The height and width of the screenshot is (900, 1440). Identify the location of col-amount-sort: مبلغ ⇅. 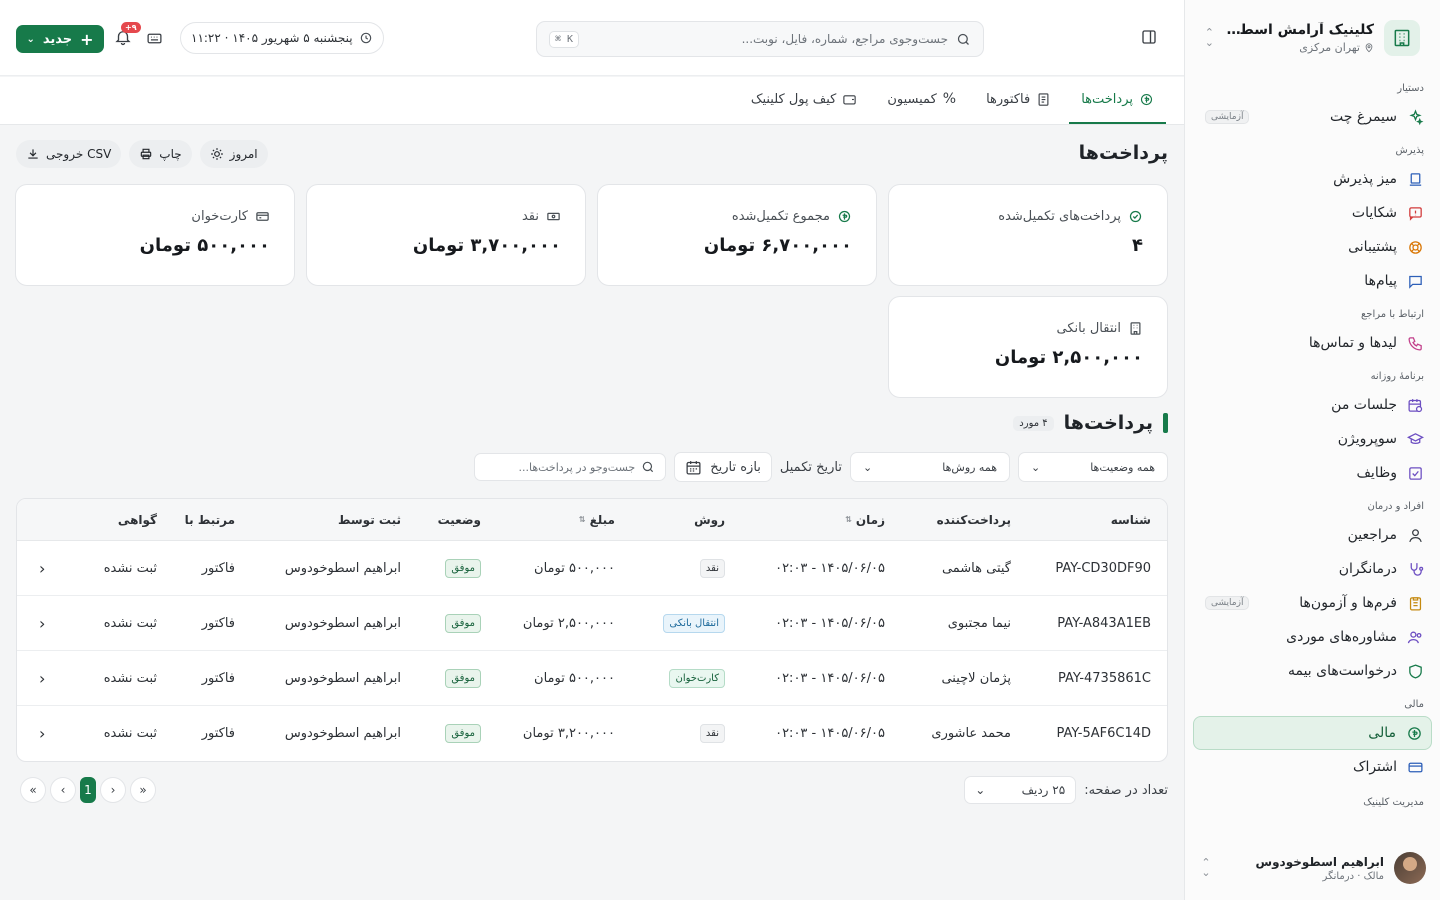
(597, 519).